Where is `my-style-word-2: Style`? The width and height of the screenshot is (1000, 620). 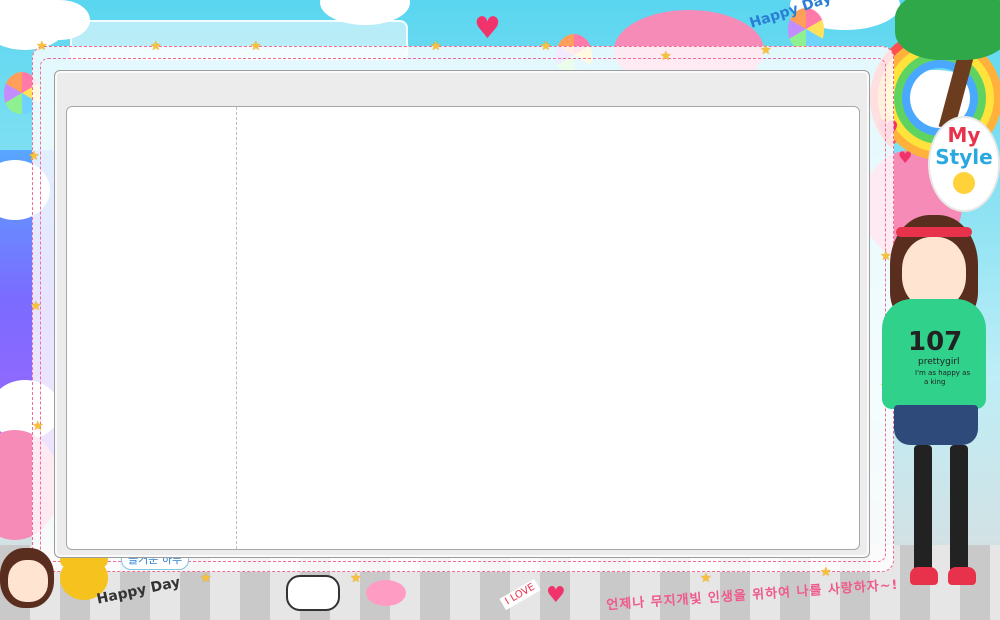 my-style-word-2: Style is located at coordinates (964, 157).